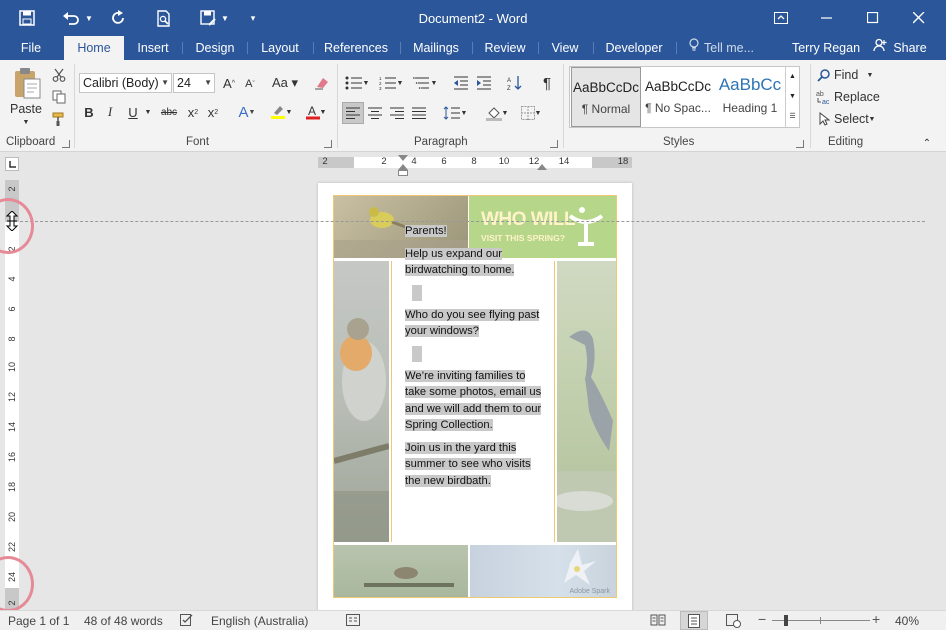 Image resolution: width=946 pixels, height=630 pixels. What do you see at coordinates (425, 83) in the screenshot?
I see `multilevel-list-icon: ▼` at bounding box center [425, 83].